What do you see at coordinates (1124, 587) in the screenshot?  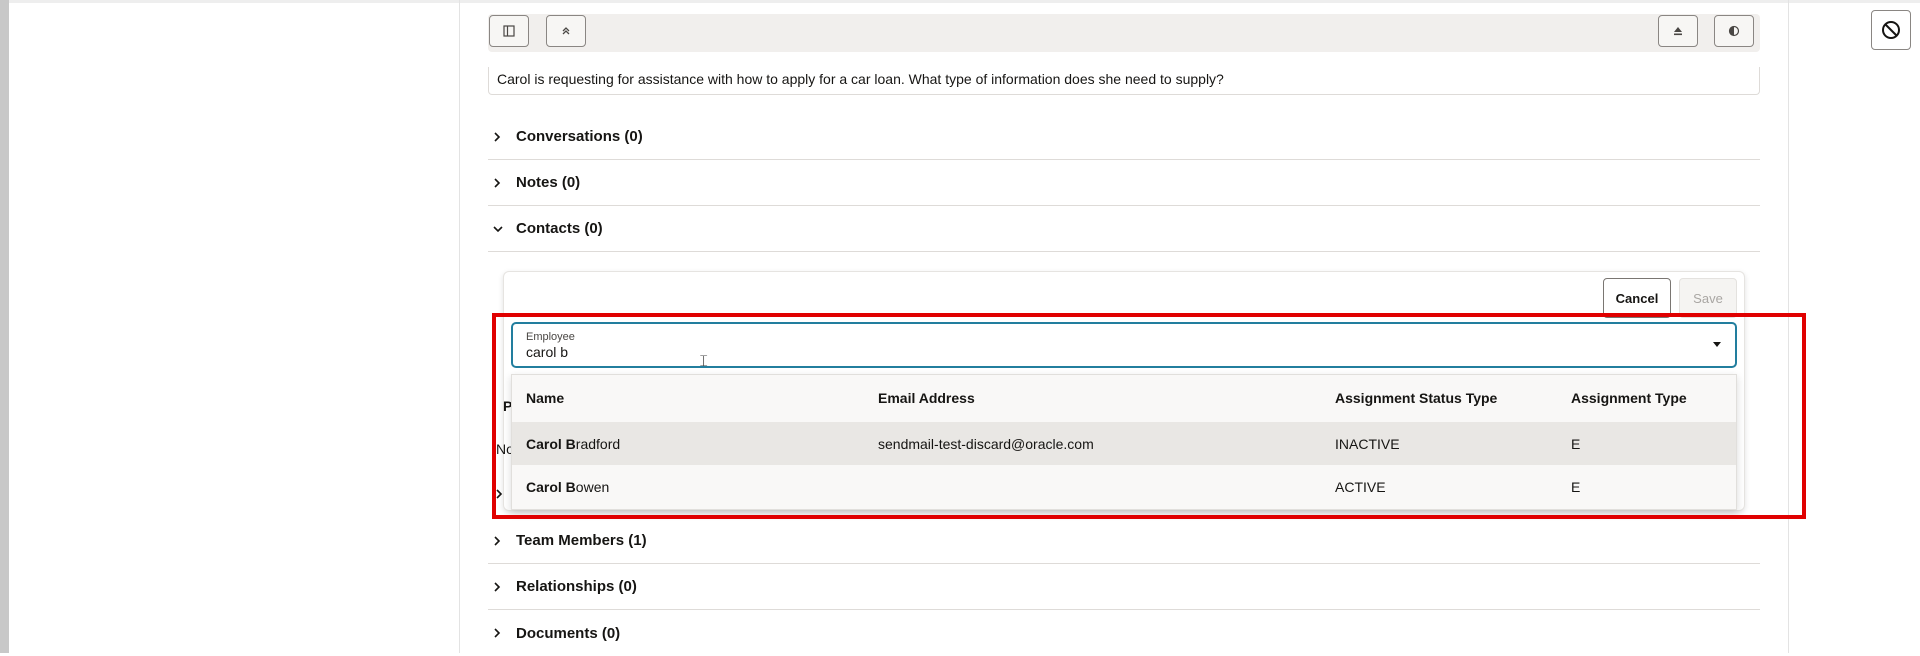 I see `section-relationships: Relationships (0)` at bounding box center [1124, 587].